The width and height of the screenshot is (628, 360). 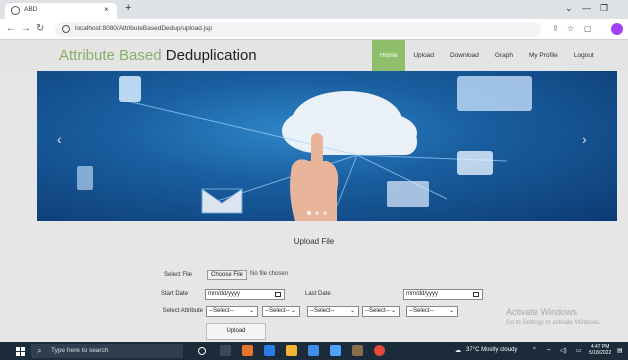 I want to click on mail-icon, so click(x=335, y=350).